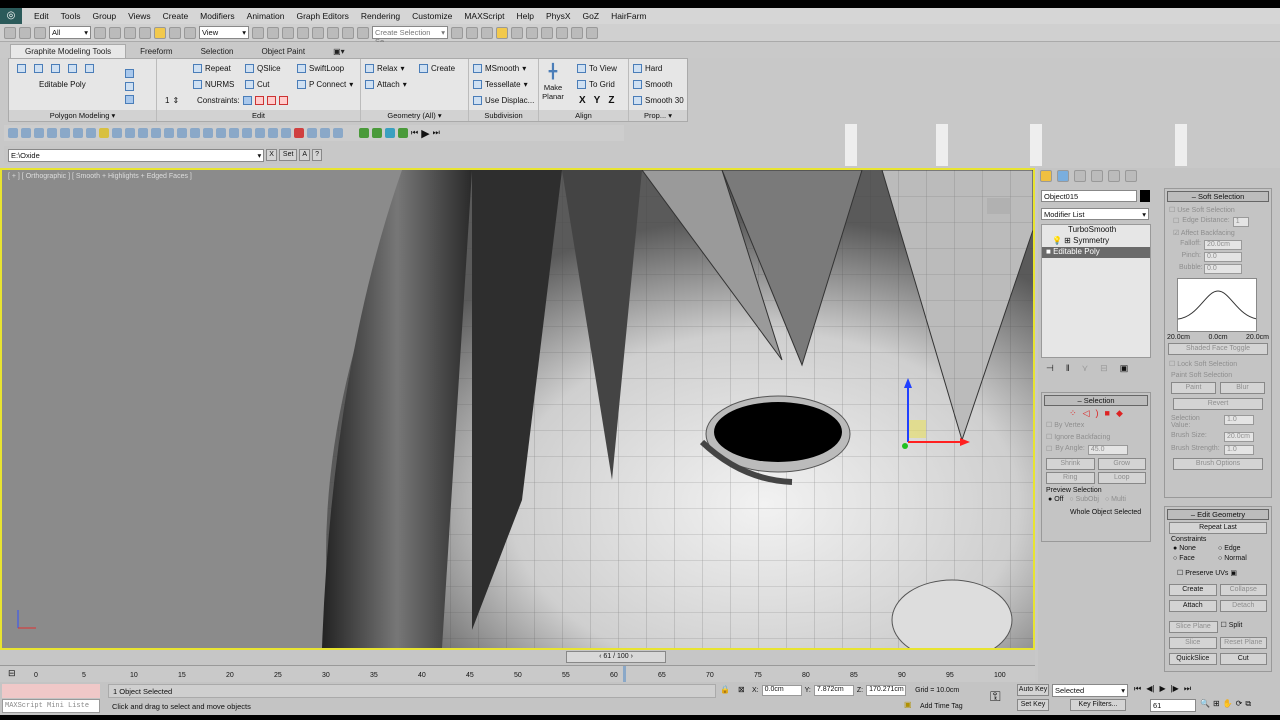 The height and width of the screenshot is (720, 1280). I want to click on to-grid-button: To Grid, so click(596, 84).